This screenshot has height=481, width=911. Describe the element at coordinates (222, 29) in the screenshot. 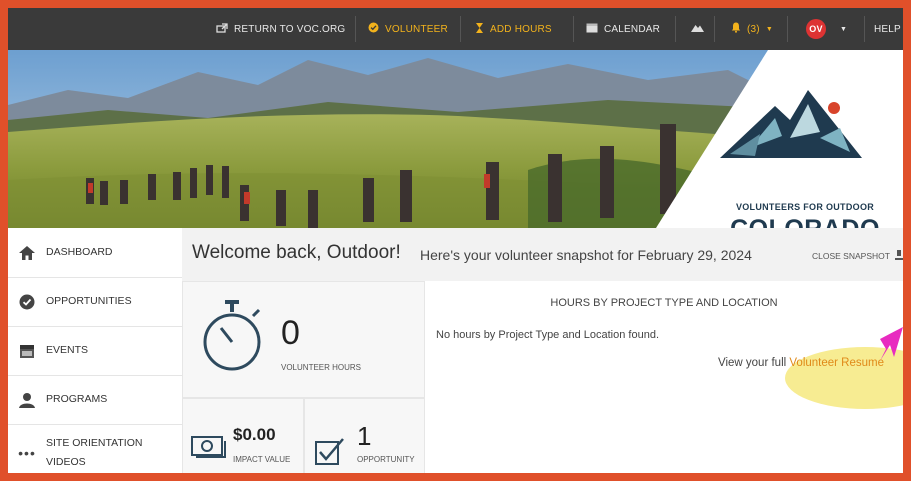

I see `external-link-icon` at that location.